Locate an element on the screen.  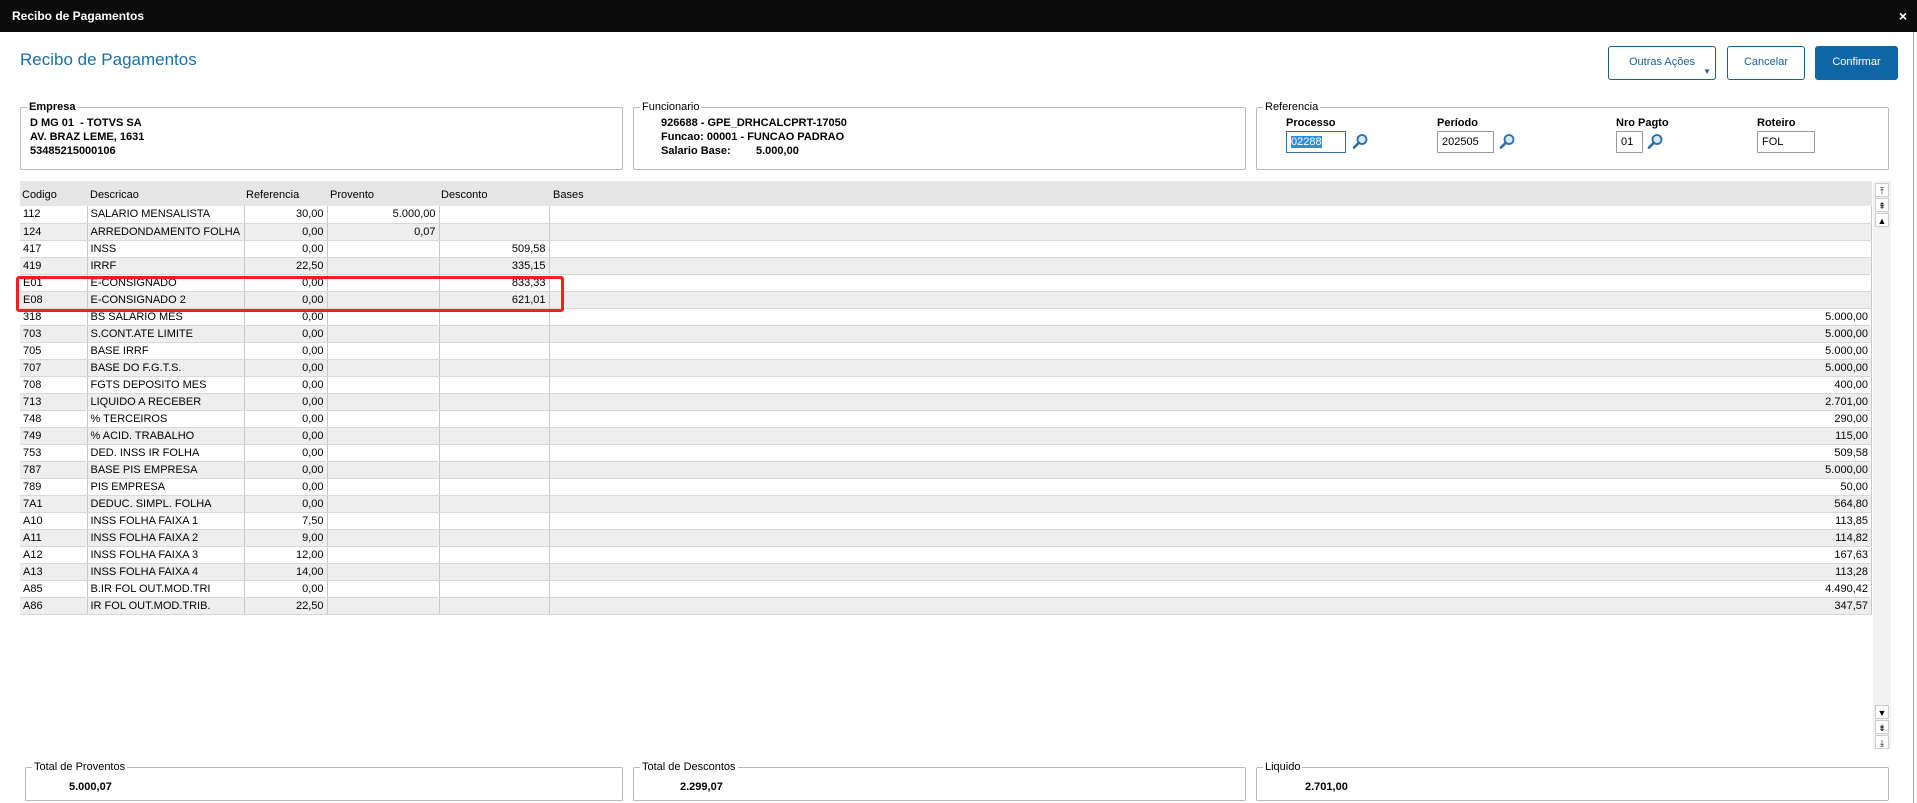
cell-descricao: ARREDONDAMENTO FOLHA is located at coordinates (166, 232).